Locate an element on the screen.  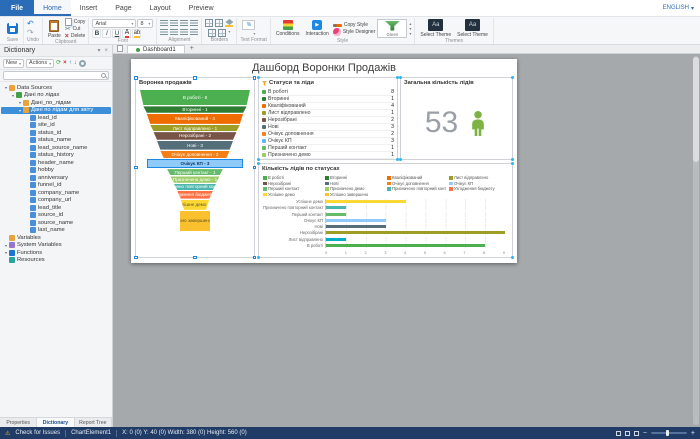
tree-item: ▾ Functions is located at coordinates (56, 253).